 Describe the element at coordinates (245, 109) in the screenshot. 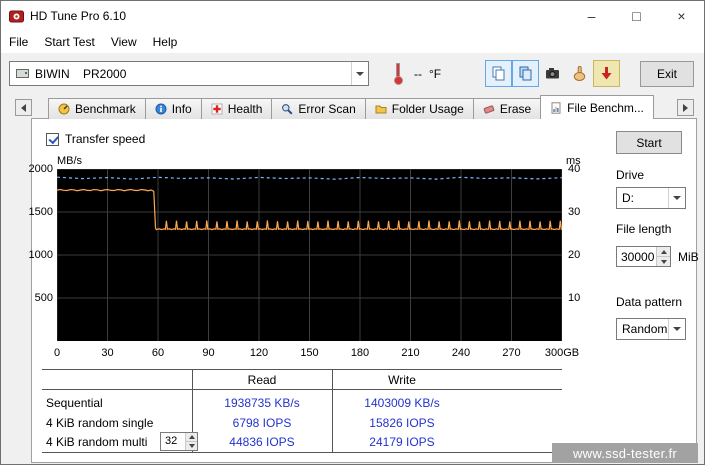

I see `tab-label: Health` at that location.